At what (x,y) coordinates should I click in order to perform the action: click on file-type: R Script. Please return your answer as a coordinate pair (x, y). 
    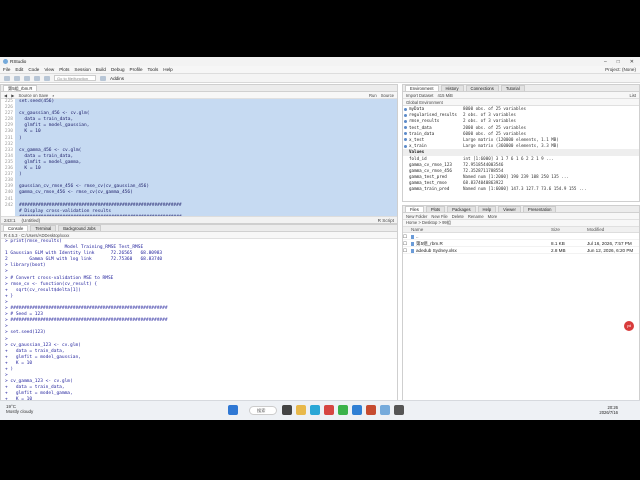
    Looking at the image, I should click on (386, 220).